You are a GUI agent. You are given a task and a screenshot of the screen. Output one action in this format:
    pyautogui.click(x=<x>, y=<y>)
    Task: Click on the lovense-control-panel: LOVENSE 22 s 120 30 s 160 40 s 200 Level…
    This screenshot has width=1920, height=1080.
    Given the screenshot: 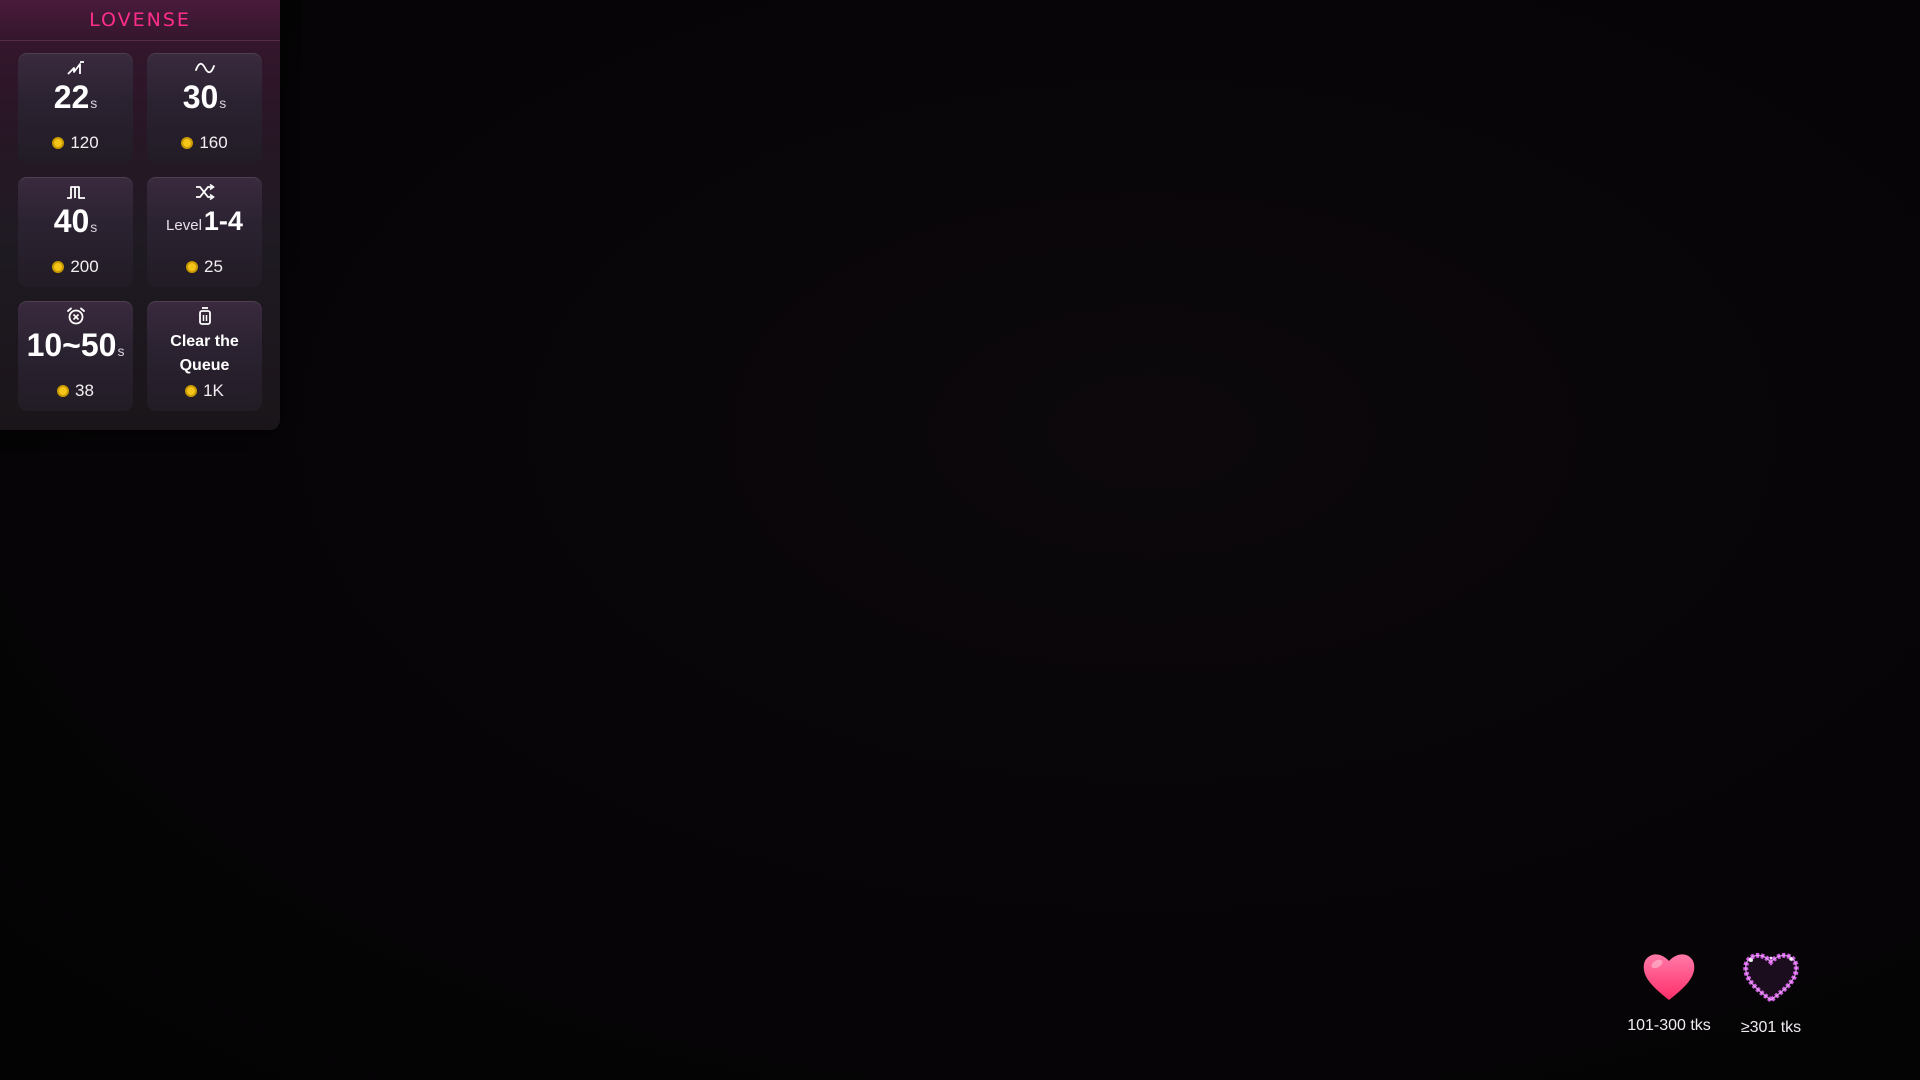 What is the action you would take?
    pyautogui.click(x=140, y=215)
    